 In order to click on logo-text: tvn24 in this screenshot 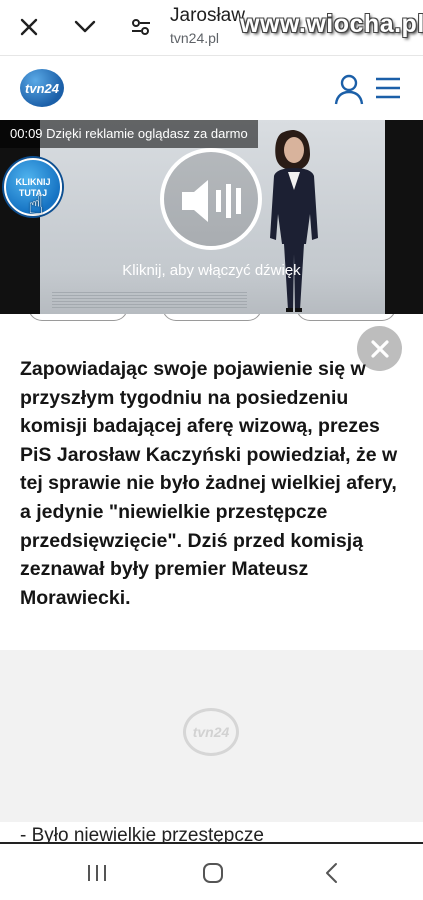, I will do `click(42, 88)`.